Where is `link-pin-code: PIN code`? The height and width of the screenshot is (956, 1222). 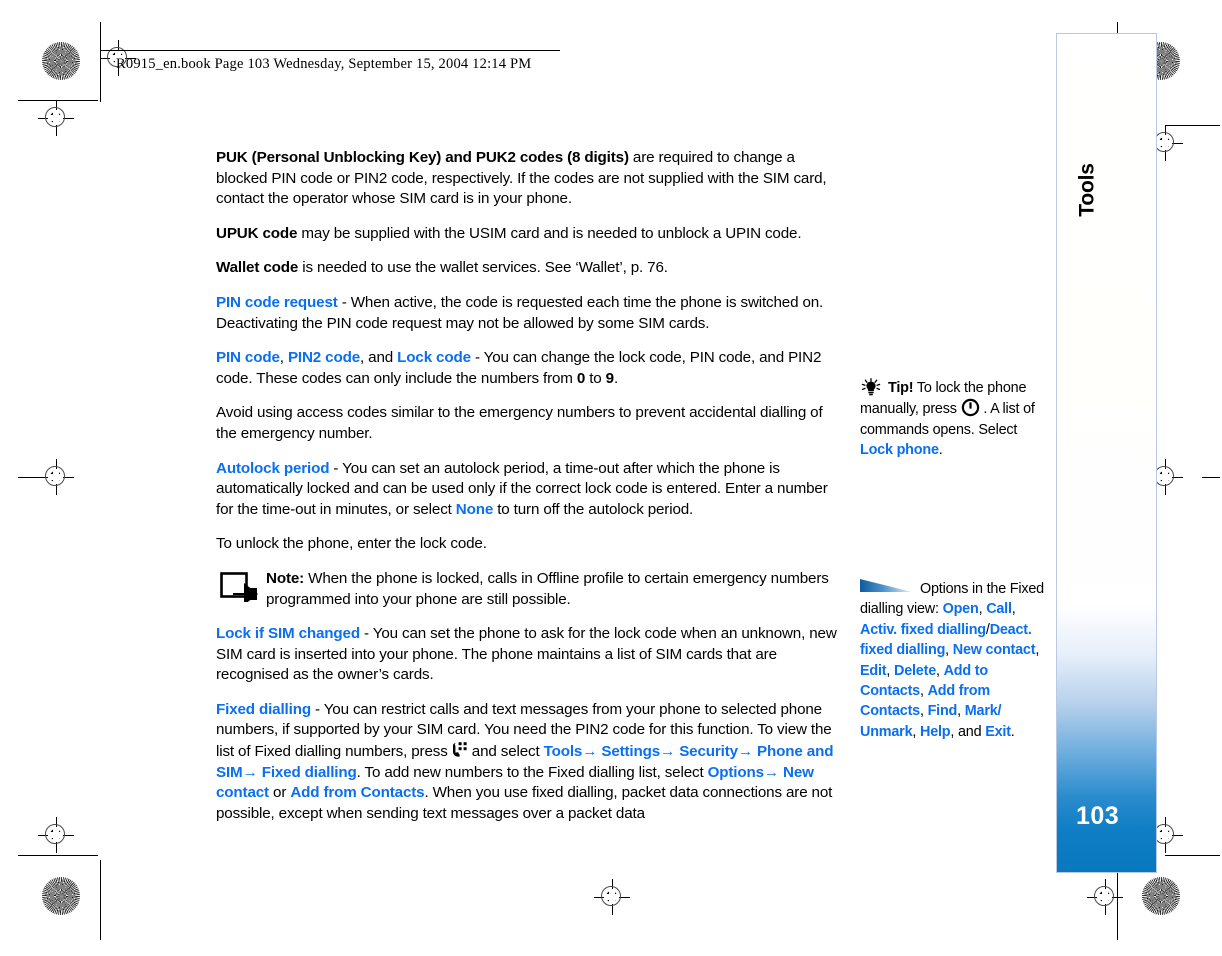 link-pin-code: PIN code is located at coordinates (248, 357).